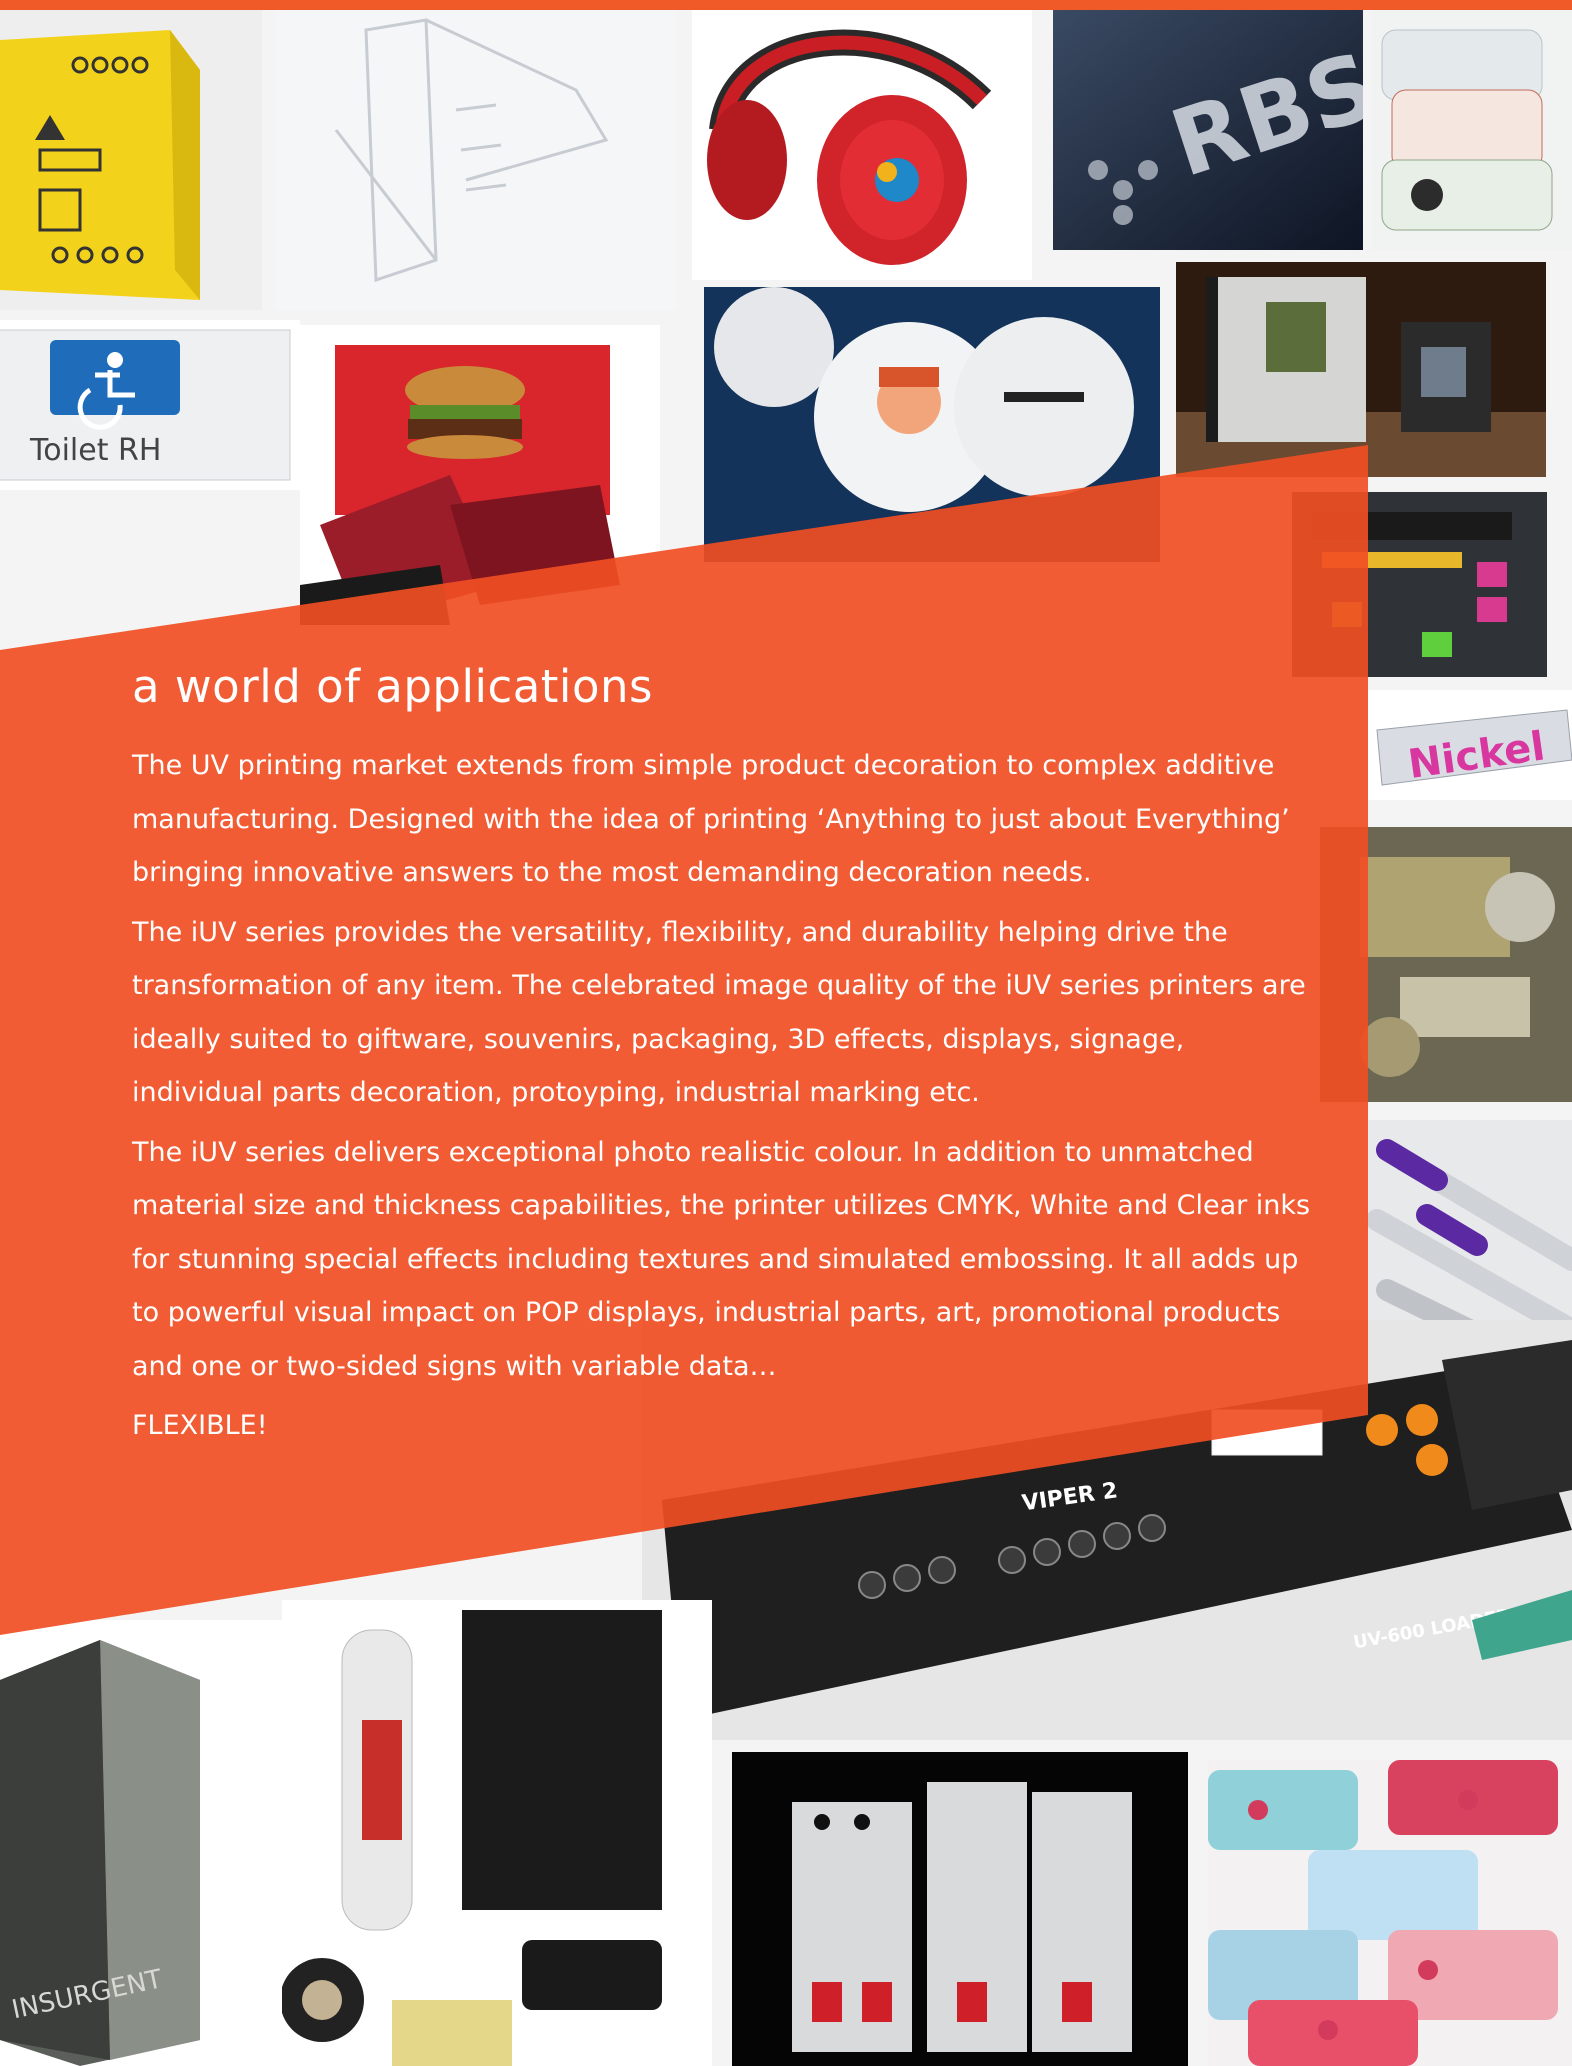 This screenshot has height=2066, width=1572. I want to click on usb-stick-image: Nickel, so click(1469, 745).